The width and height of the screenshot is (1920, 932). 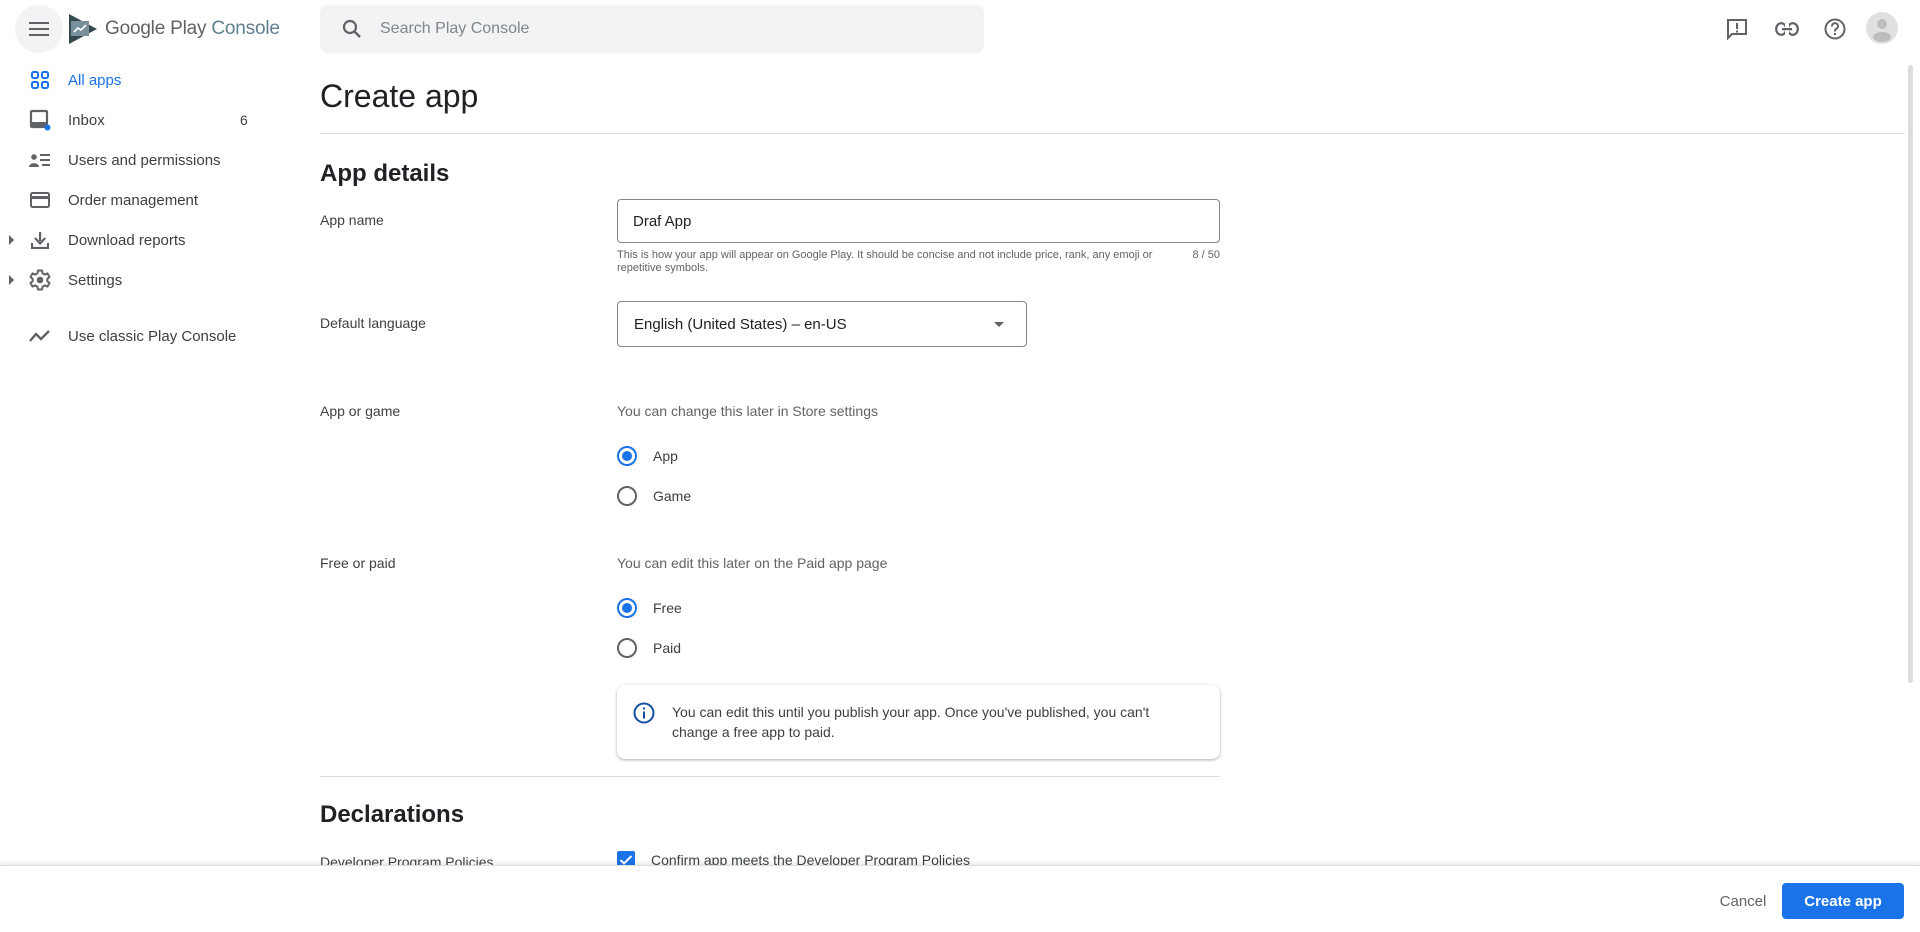 What do you see at coordinates (352, 220) in the screenshot?
I see `app-name-label: App name` at bounding box center [352, 220].